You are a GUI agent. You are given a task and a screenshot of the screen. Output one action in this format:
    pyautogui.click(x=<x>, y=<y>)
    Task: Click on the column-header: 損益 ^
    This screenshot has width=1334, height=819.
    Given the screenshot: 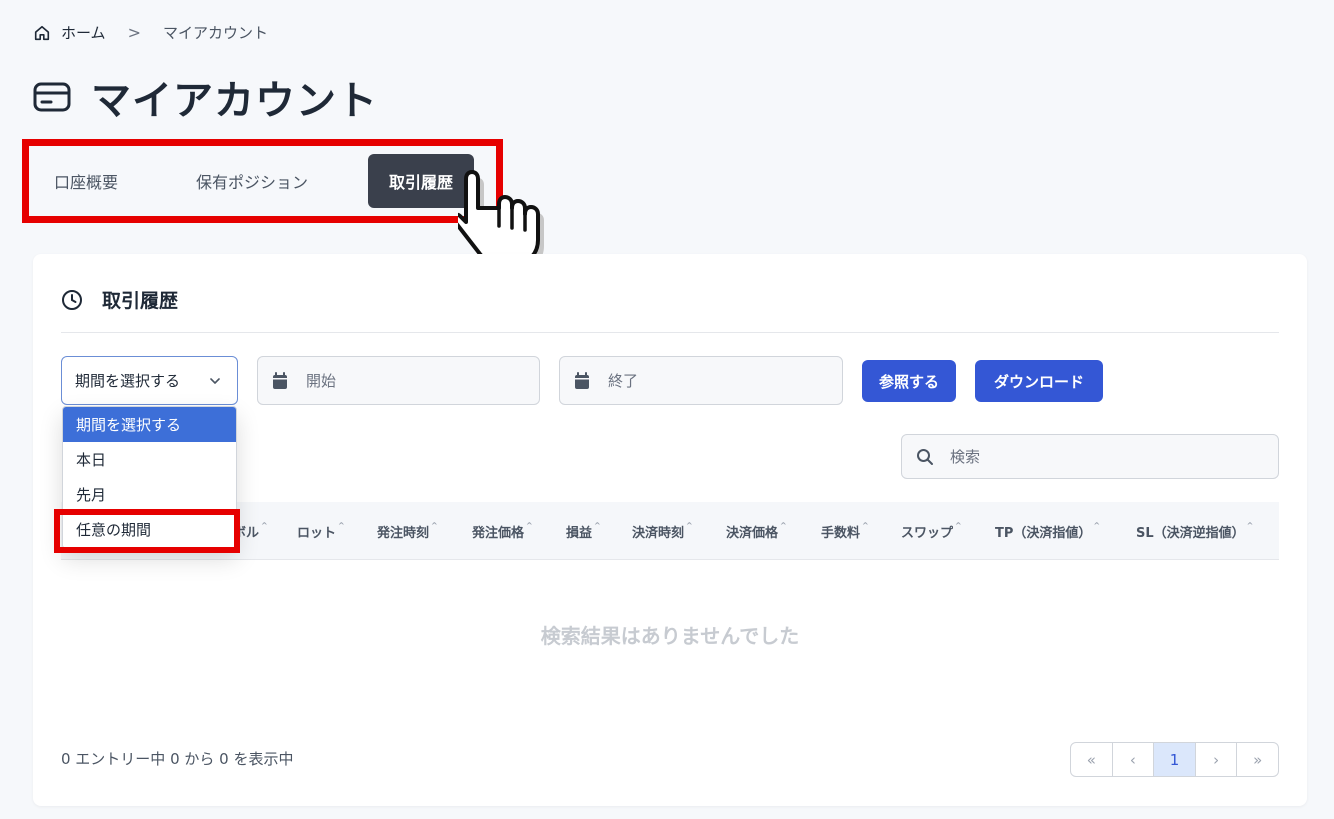 What is the action you would take?
    pyautogui.click(x=583, y=531)
    